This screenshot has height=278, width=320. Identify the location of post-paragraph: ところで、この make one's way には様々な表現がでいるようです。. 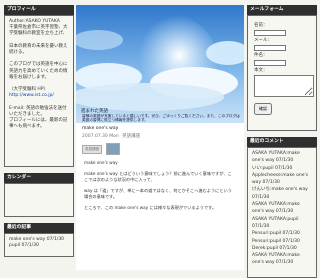
(150, 207).